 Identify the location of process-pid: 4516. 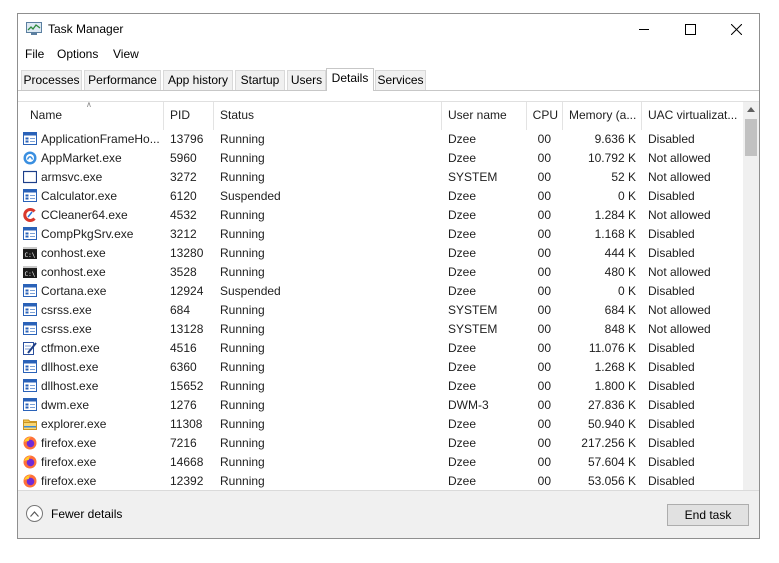
(183, 348).